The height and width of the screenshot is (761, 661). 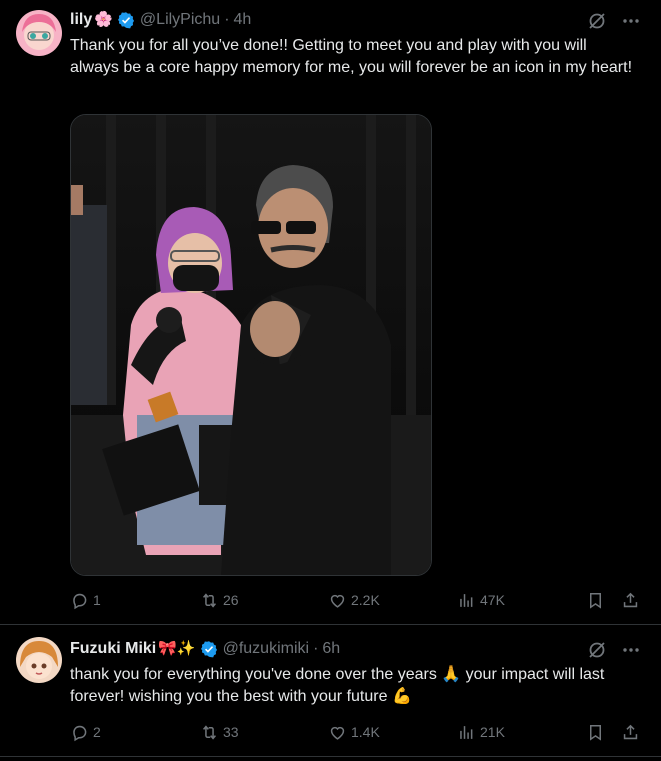 What do you see at coordinates (492, 732) in the screenshot?
I see `views-count: 21K` at bounding box center [492, 732].